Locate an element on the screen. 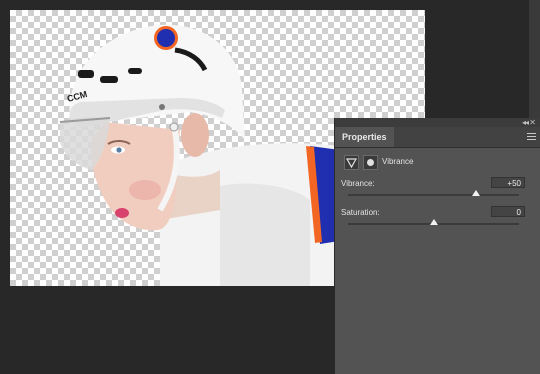 This screenshot has width=540, height=374. saturation-slider-thumb is located at coordinates (433, 222).